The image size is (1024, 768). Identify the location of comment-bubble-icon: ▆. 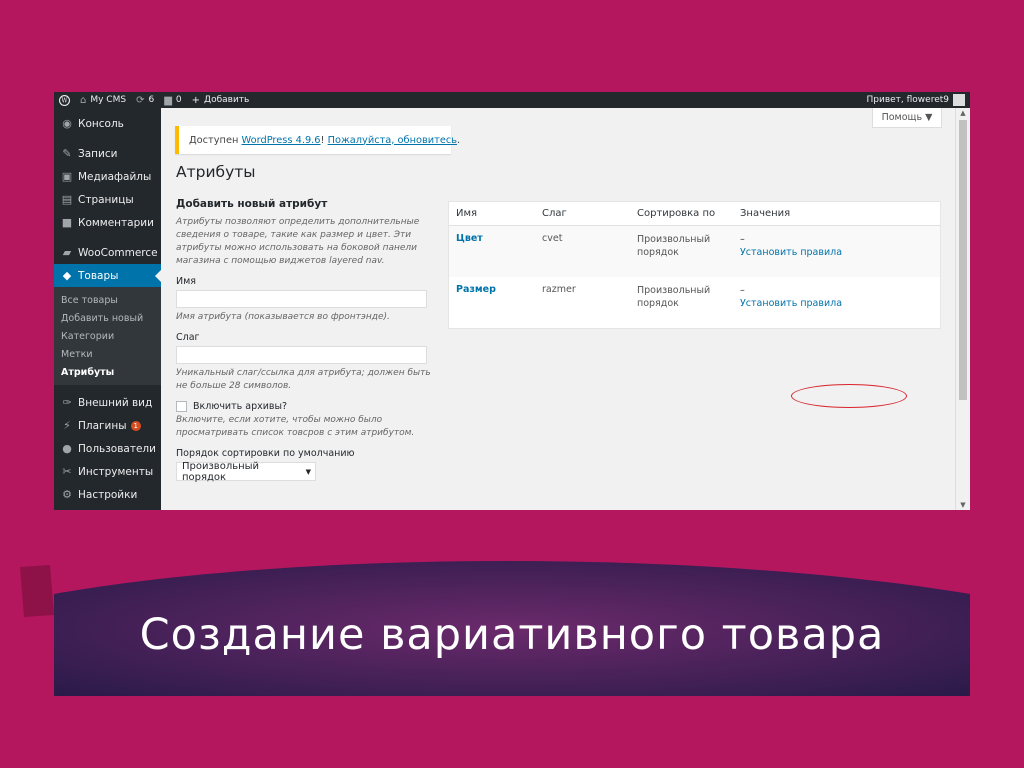
(168, 100).